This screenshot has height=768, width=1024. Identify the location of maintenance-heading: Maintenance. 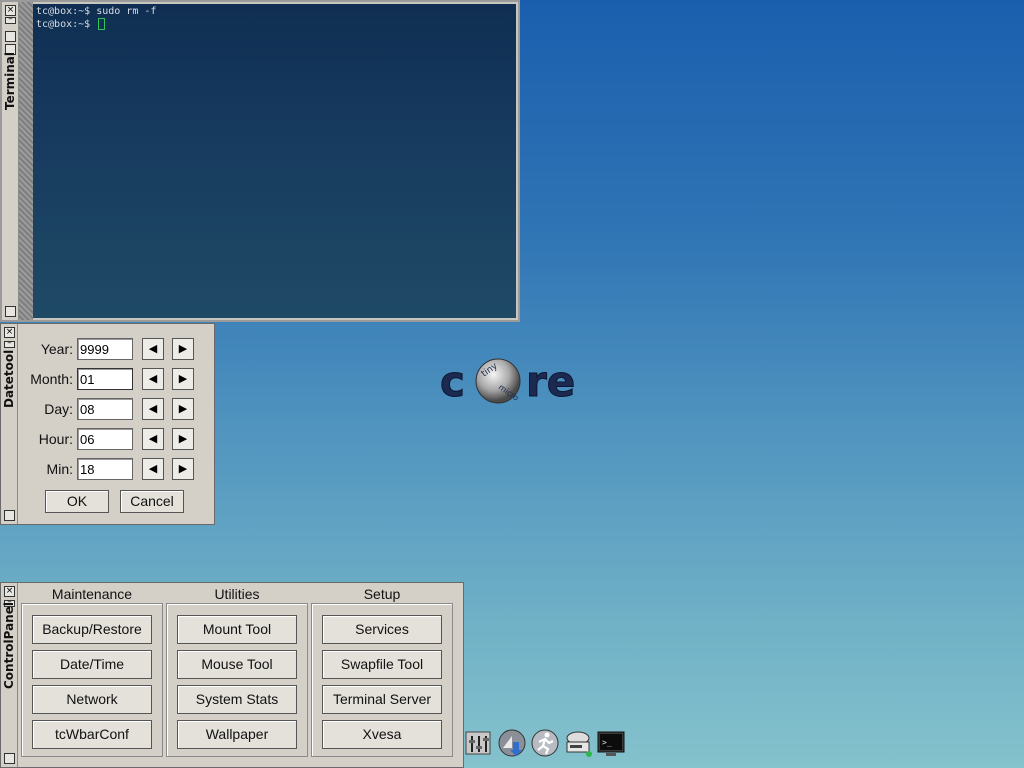
(92, 594).